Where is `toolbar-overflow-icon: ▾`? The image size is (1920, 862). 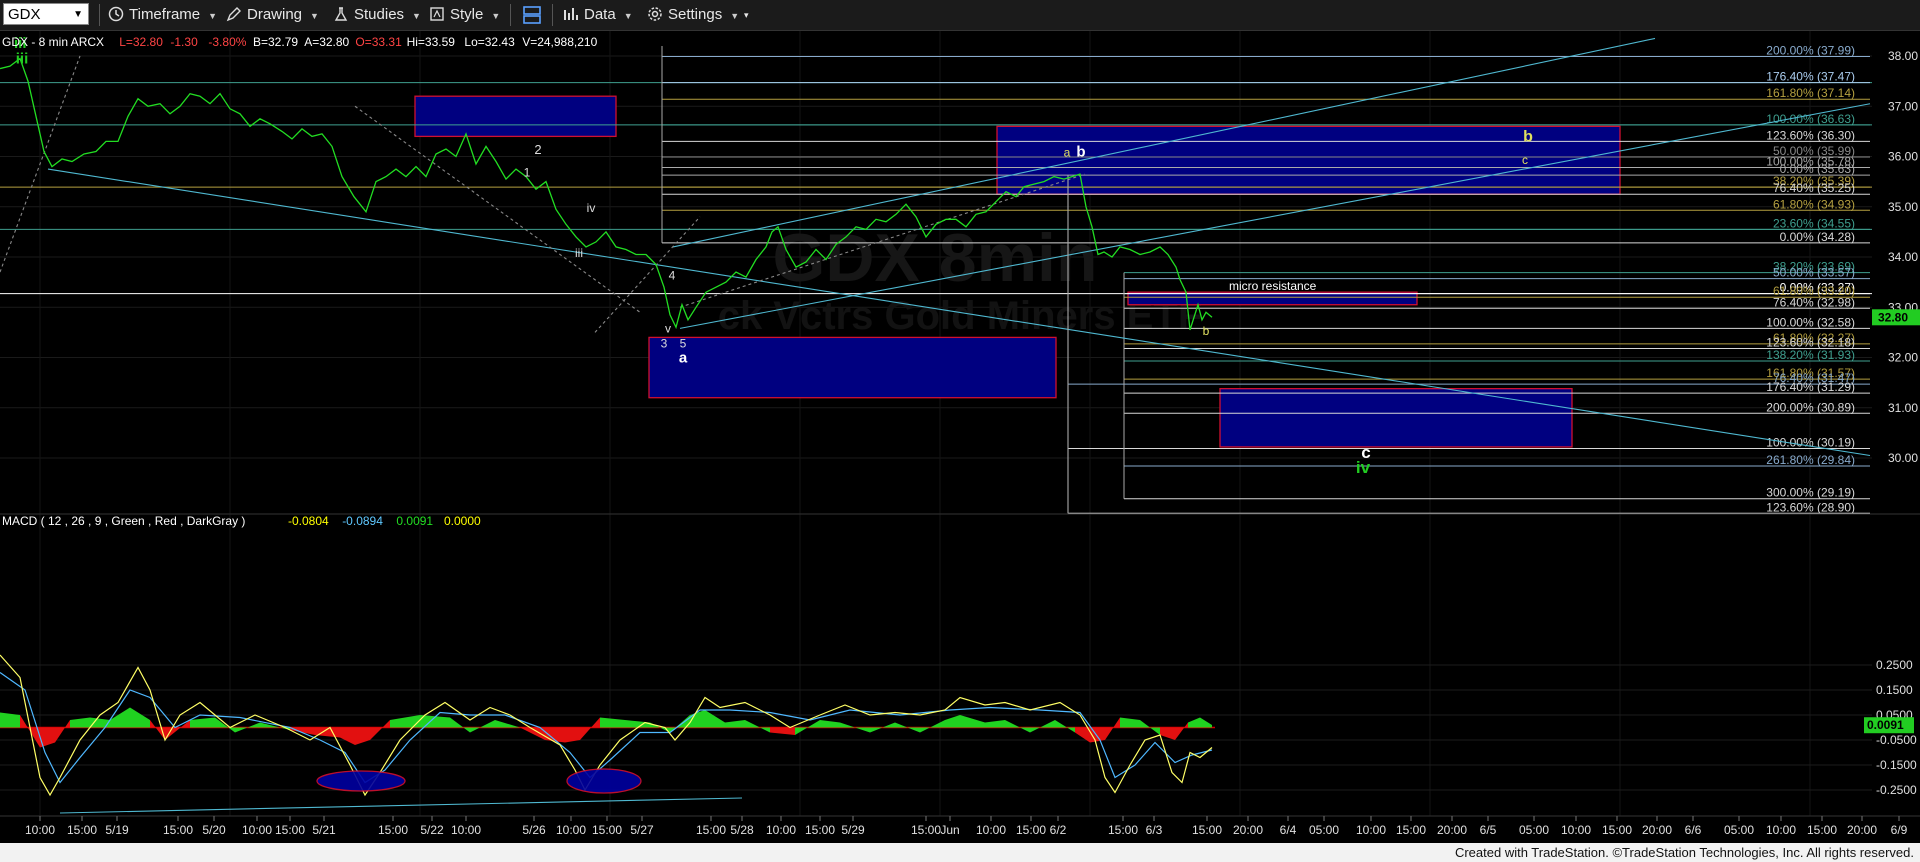 toolbar-overflow-icon: ▾ is located at coordinates (746, 15).